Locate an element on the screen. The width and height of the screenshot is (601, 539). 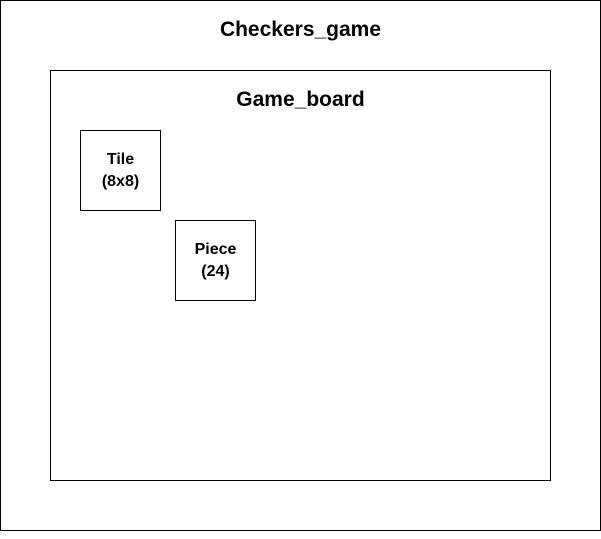
piece-count: (24) is located at coordinates (215, 271).